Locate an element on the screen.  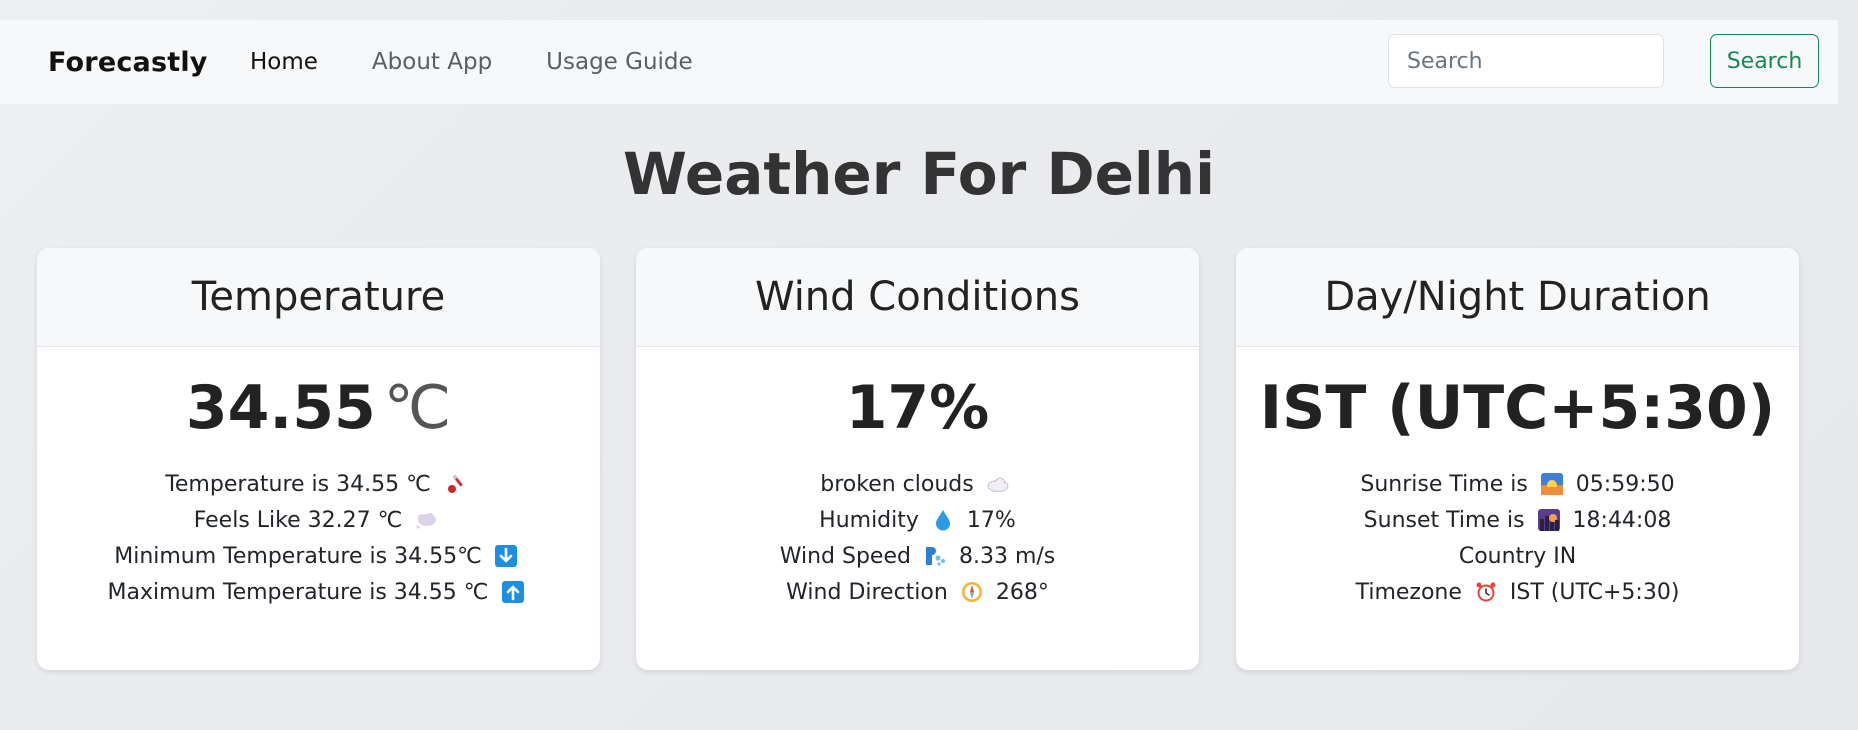
droplet-icon is located at coordinates (943, 520).